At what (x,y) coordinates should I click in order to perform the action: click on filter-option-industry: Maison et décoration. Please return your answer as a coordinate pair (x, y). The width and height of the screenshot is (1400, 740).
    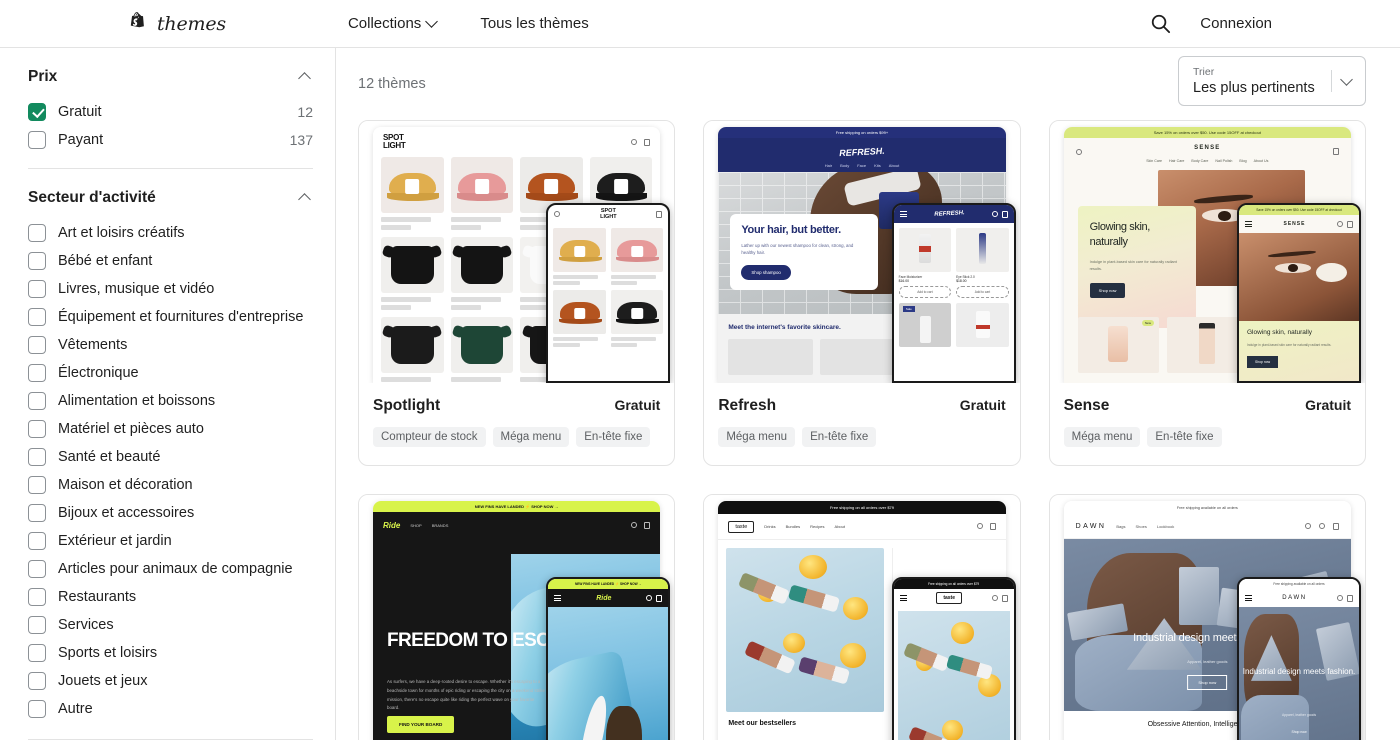
    Looking at the image, I should click on (170, 485).